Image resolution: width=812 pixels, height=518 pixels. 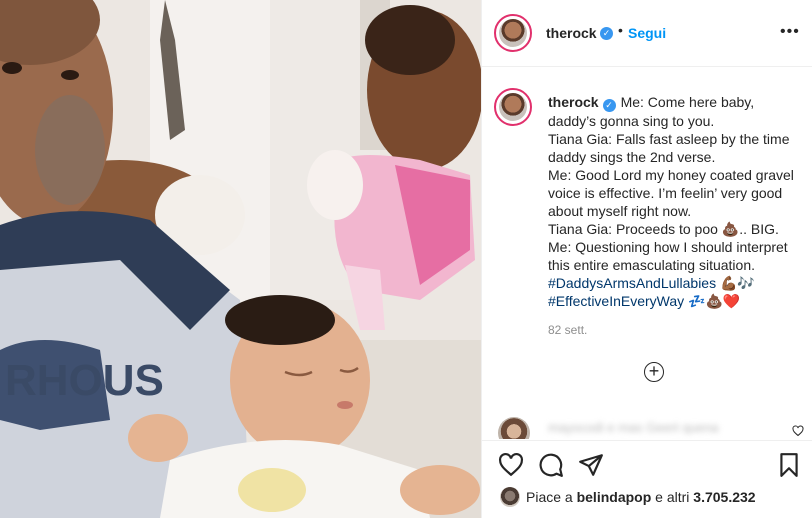 I want to click on likes-summary: Piace a belindapop e altri 3.705.232, so click(x=647, y=497).